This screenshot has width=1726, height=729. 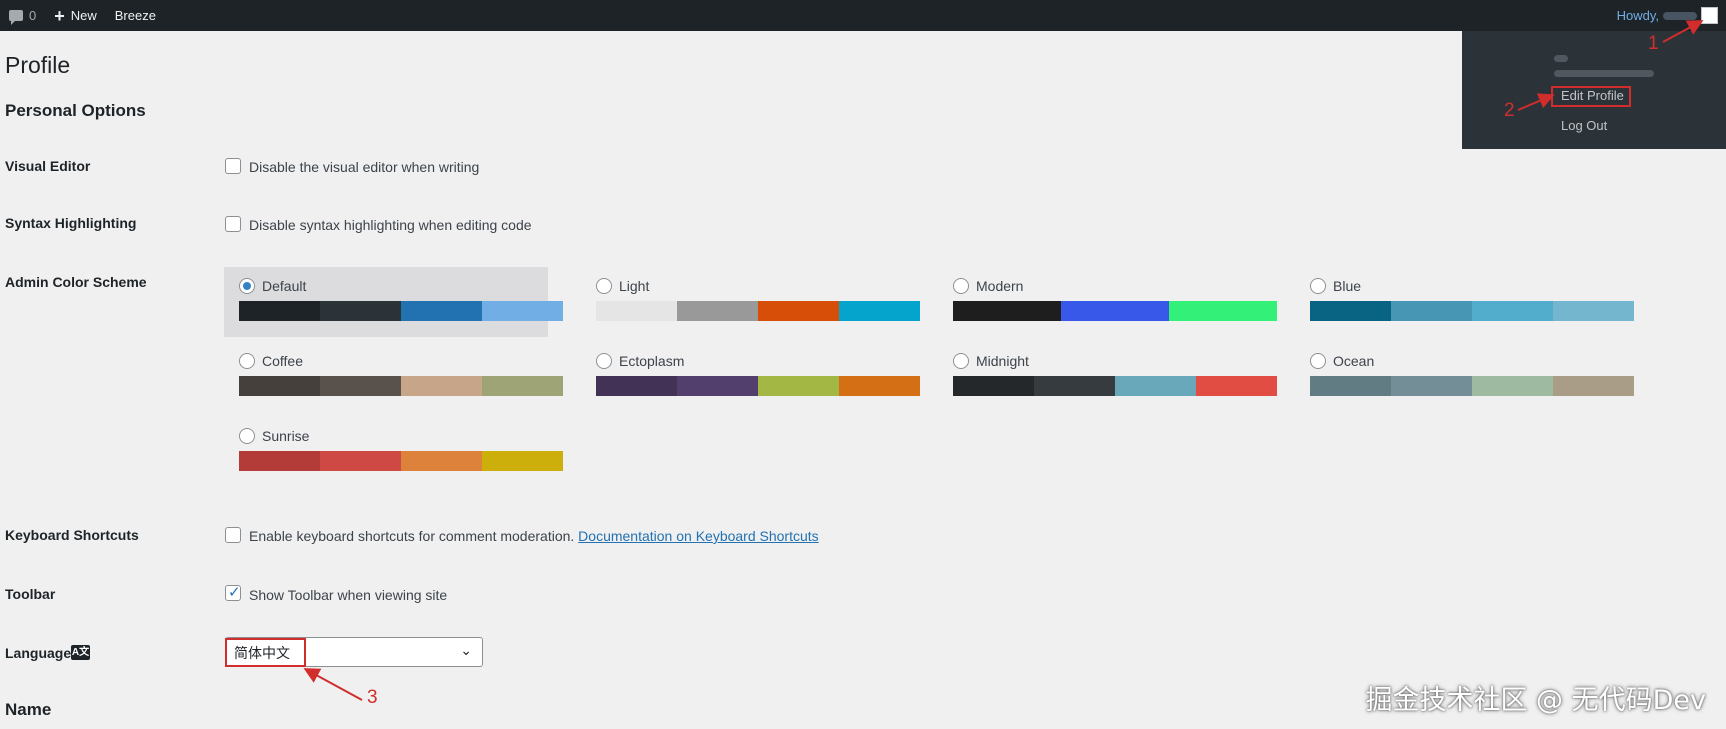 I want to click on language-highlight, so click(x=265, y=652).